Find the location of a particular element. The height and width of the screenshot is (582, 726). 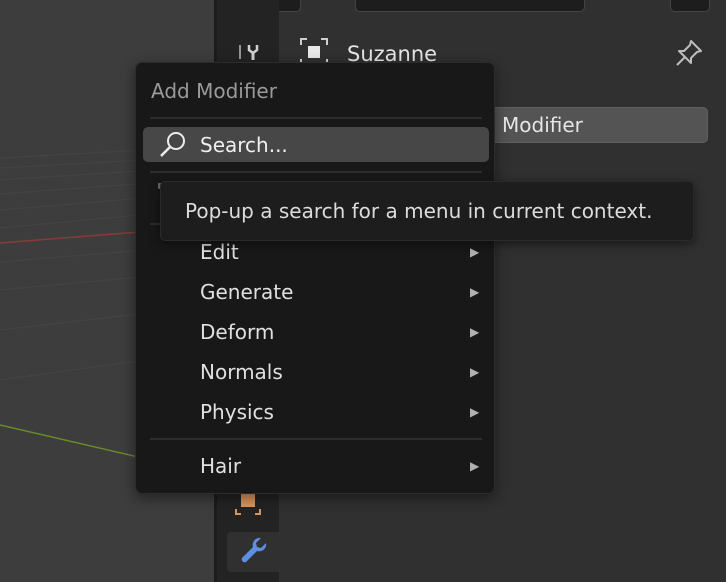

menu-item-generate: Generate ▶ is located at coordinates (315, 292).